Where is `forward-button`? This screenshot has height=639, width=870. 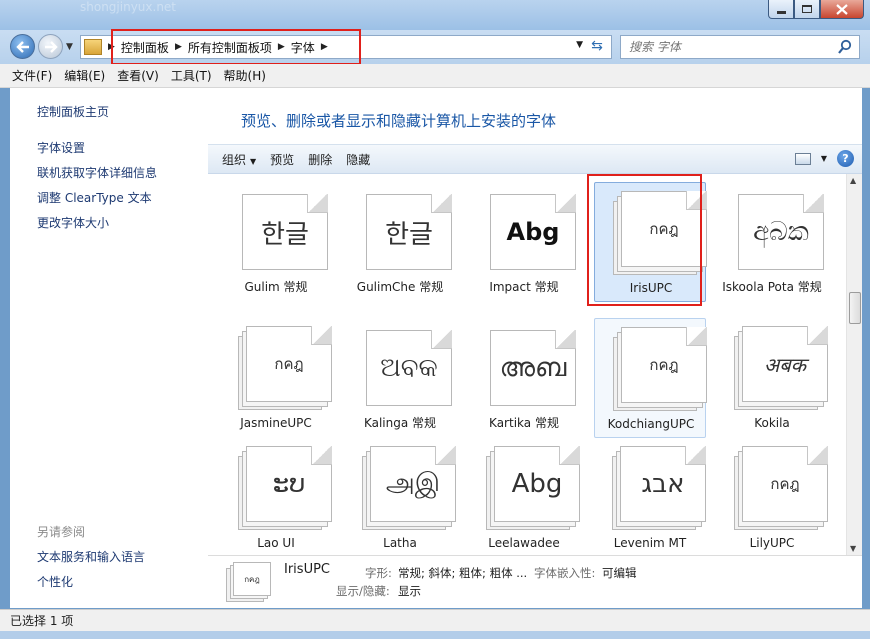
forward-button is located at coordinates (50, 46).